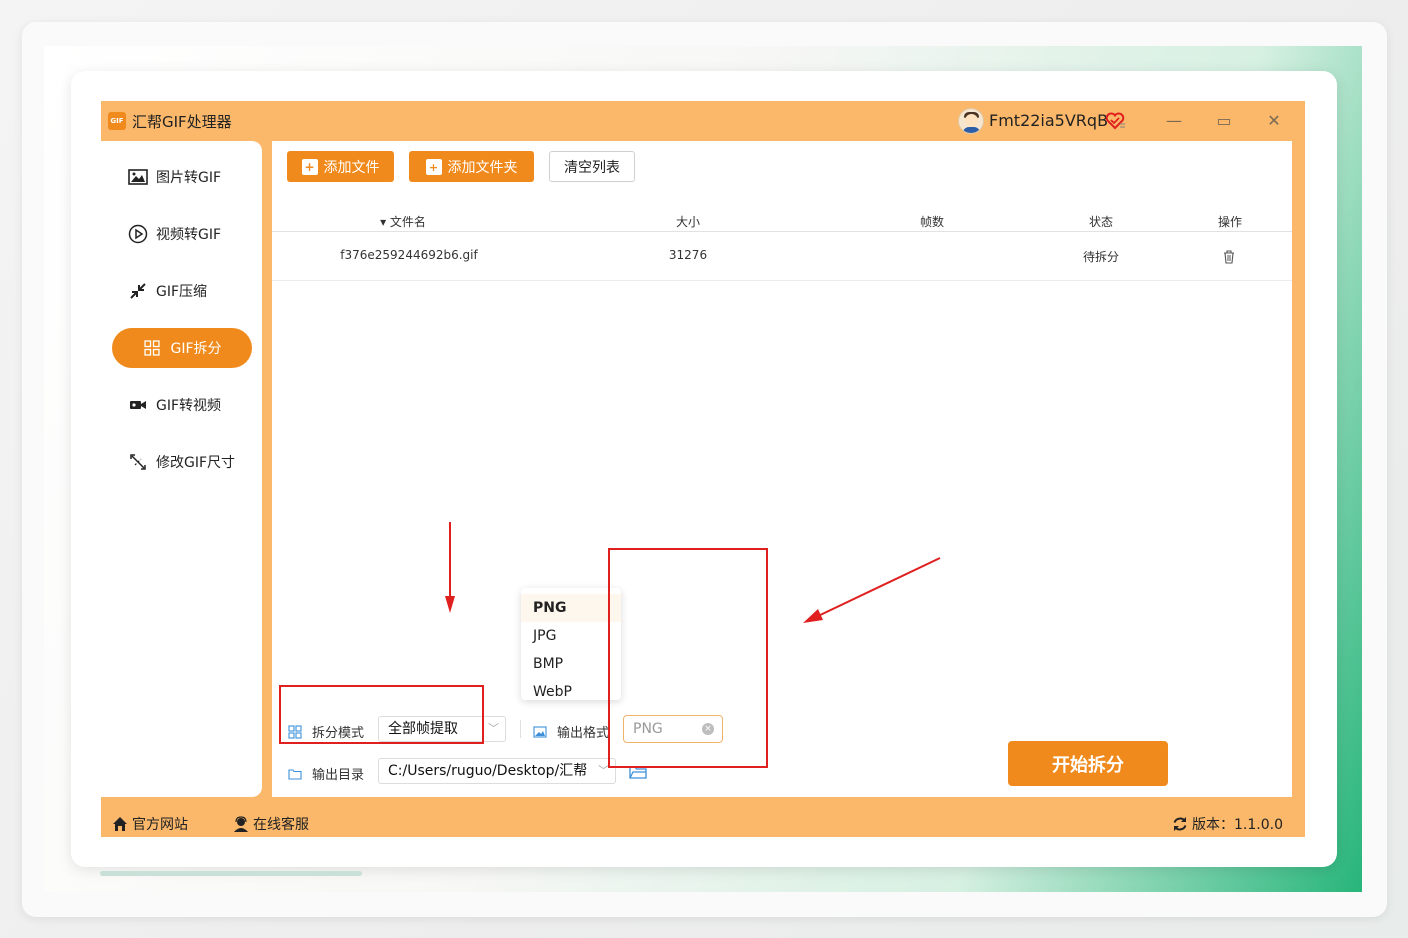 Image resolution: width=1408 pixels, height=938 pixels. What do you see at coordinates (482, 167) in the screenshot?
I see `add-folder-label: 添加文件夹` at bounding box center [482, 167].